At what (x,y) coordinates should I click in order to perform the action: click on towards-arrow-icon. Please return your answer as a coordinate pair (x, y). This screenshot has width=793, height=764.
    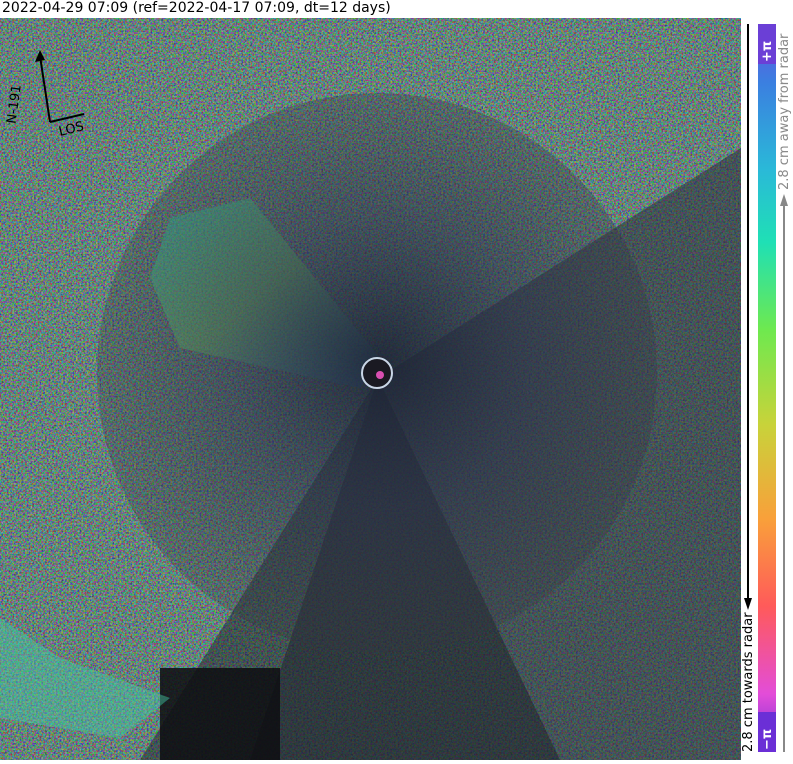
    Looking at the image, I should click on (748, 604).